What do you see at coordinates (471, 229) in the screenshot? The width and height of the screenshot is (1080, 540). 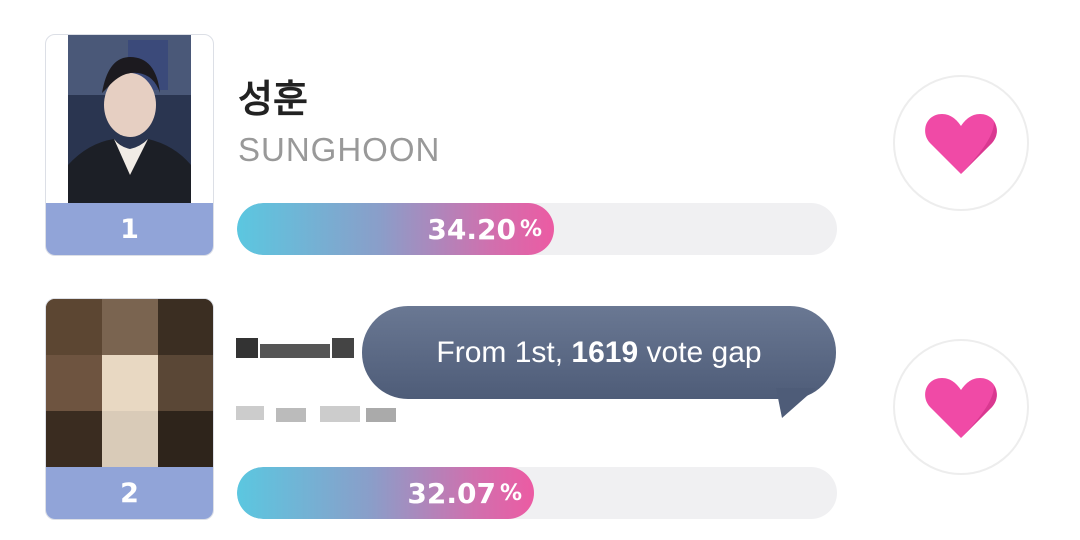 I see `percent-value: 34.20` at bounding box center [471, 229].